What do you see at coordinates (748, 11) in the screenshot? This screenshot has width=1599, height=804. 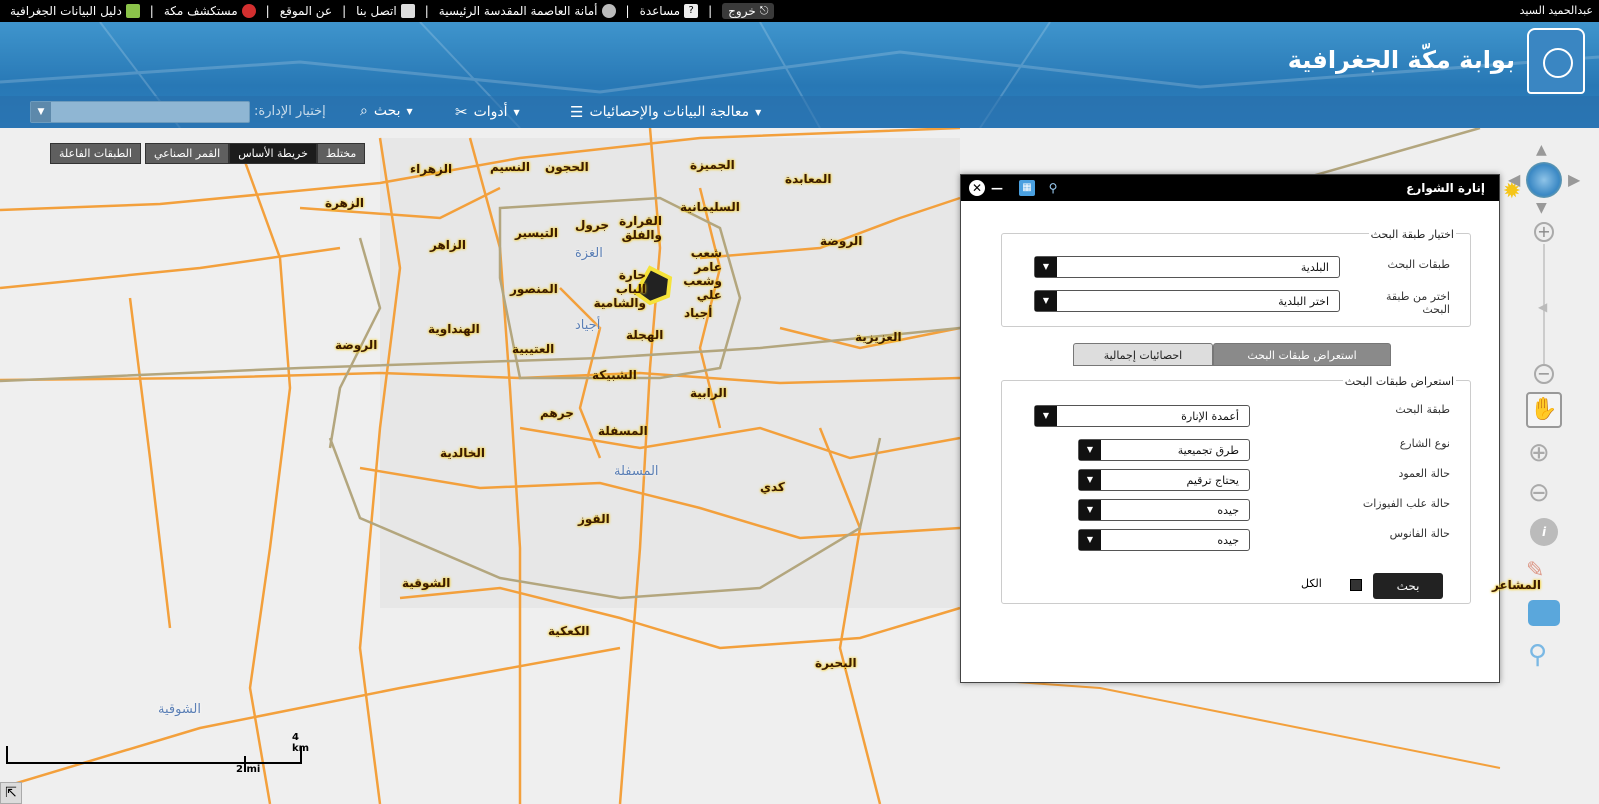 I see `logout-button: ⎋ خروج` at bounding box center [748, 11].